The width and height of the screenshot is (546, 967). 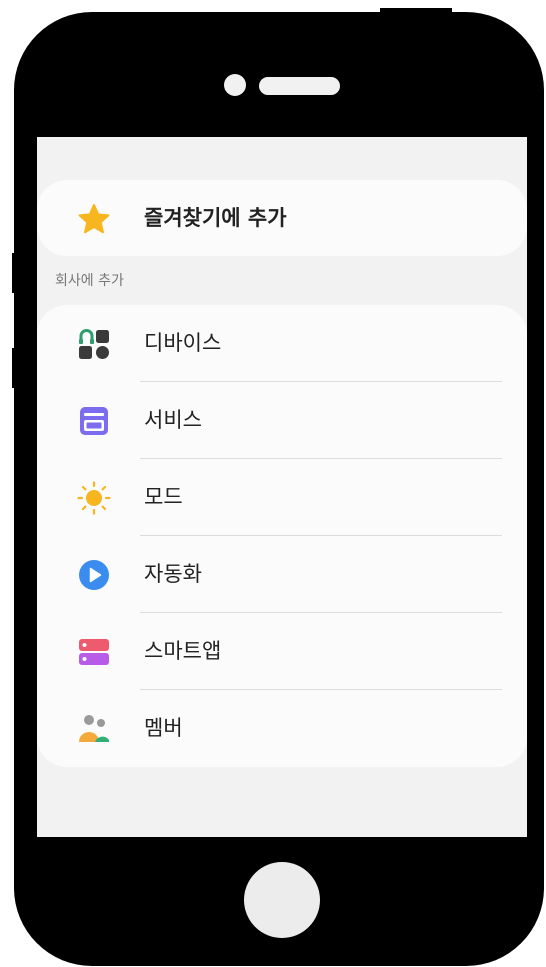 I want to click on menu-item-smartapps: 스마트앱, so click(x=282, y=651).